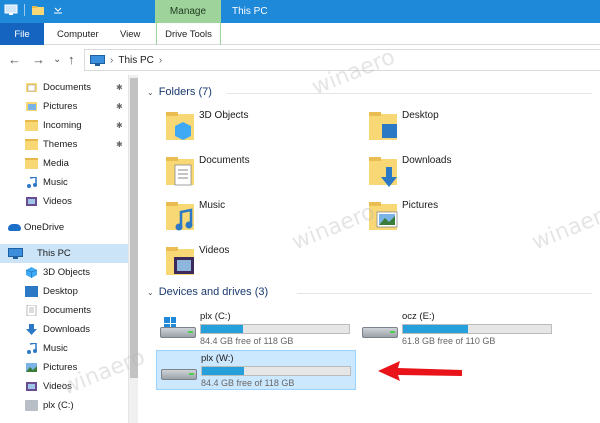  What do you see at coordinates (461, 218) in the screenshot?
I see `folder-tile-pictures: Pictures` at bounding box center [461, 218].